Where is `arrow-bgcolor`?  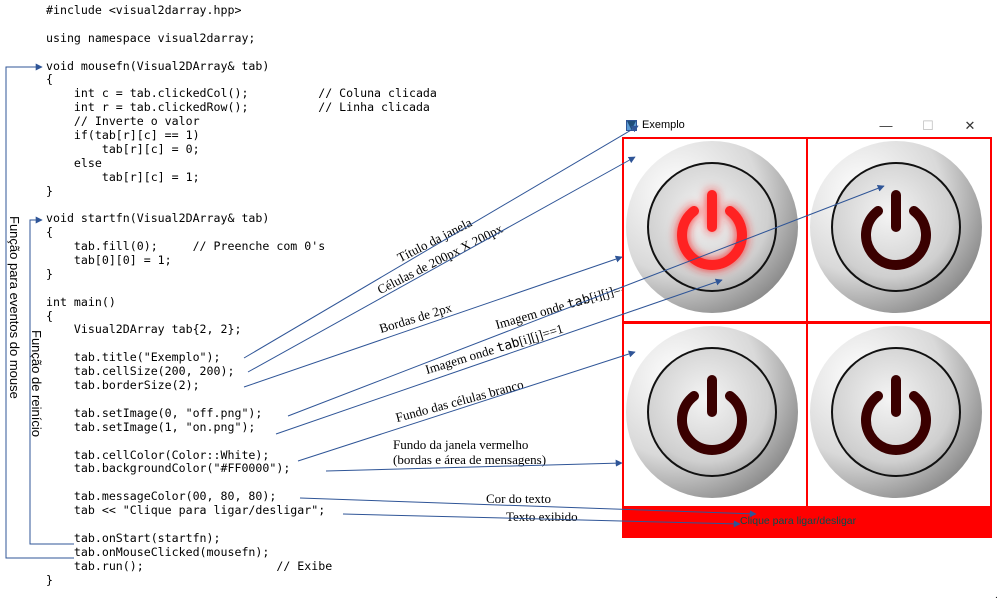 arrow-bgcolor is located at coordinates (474, 465).